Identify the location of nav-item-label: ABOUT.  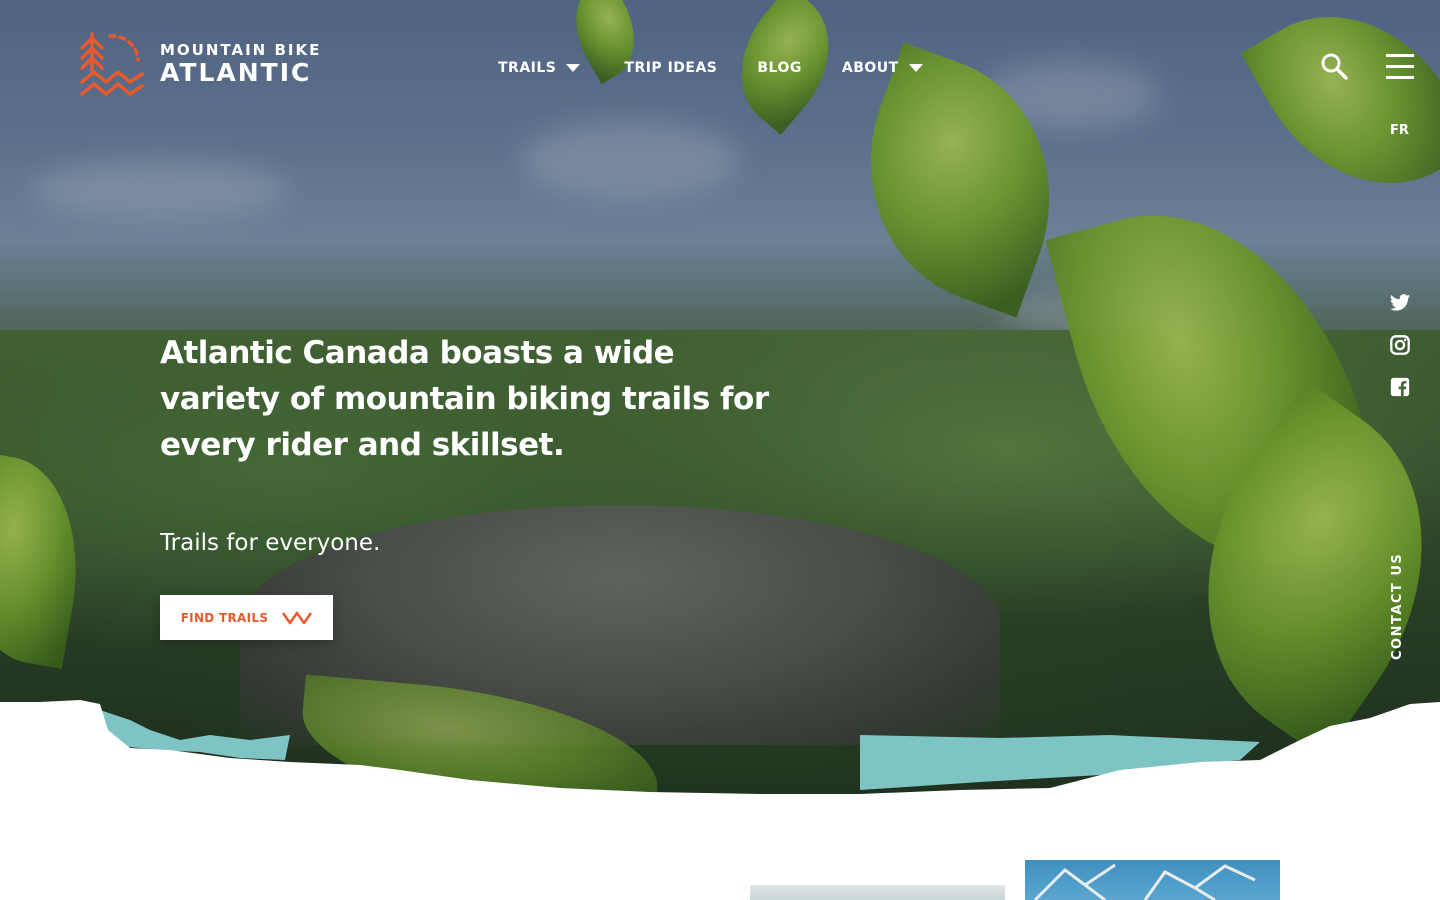
(870, 68).